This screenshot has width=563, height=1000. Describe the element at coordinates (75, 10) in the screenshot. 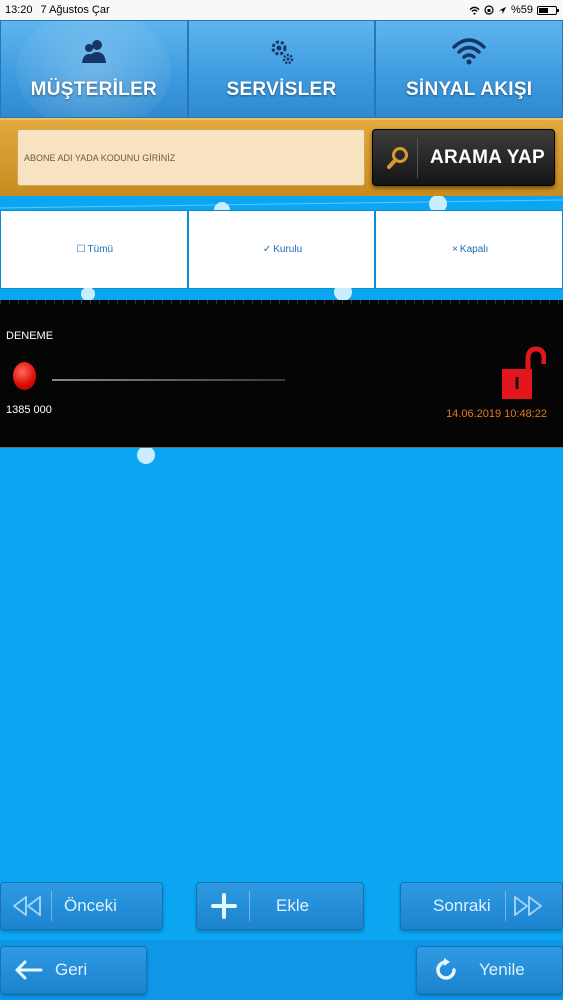

I see `status-date: 7 Ağustos Çar` at that location.